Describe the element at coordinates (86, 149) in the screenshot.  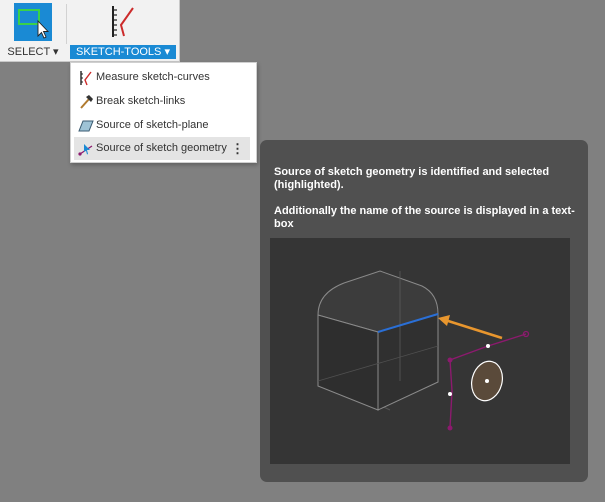
I see `source-geometry-icon` at that location.